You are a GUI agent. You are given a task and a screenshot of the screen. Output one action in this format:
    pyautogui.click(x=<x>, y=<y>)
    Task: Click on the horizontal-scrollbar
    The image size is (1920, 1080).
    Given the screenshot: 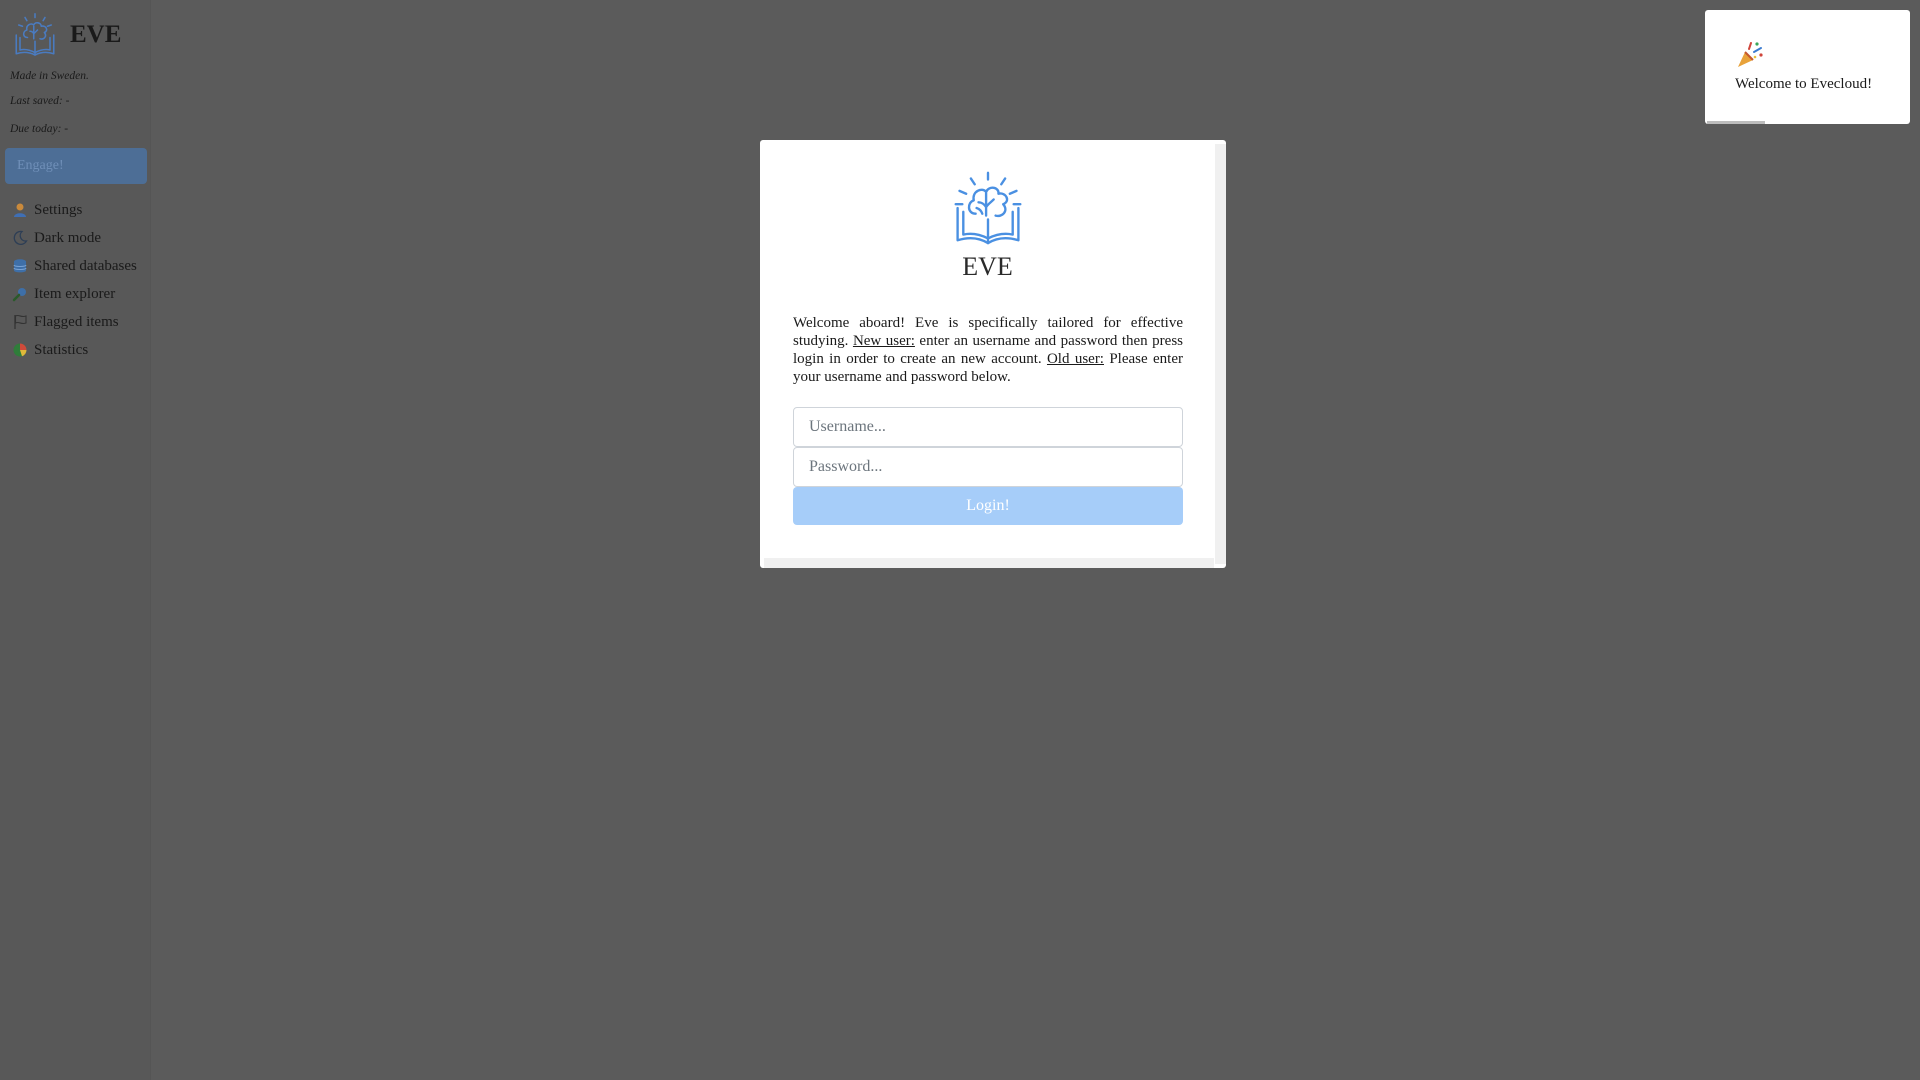 What is the action you would take?
    pyautogui.click(x=989, y=563)
    